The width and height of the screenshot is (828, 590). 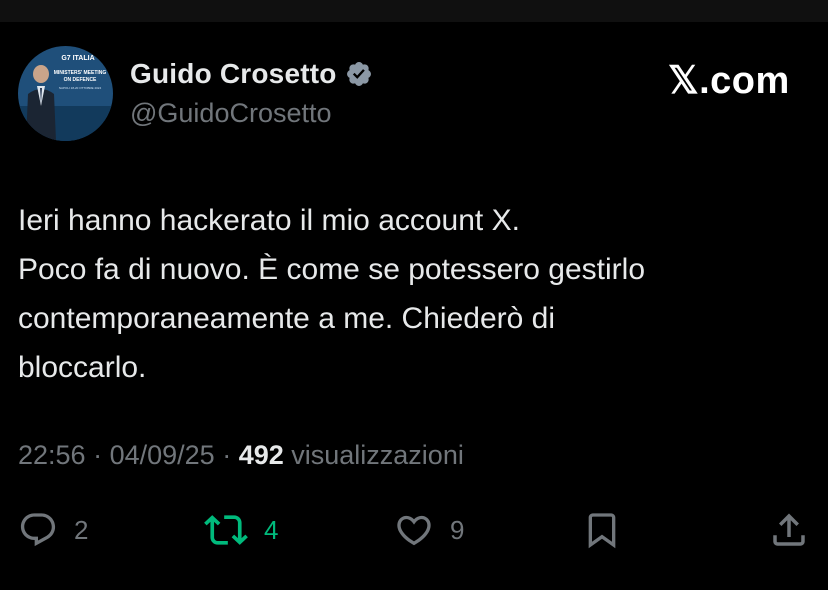 I want to click on reply-button: 2, so click(x=53, y=530).